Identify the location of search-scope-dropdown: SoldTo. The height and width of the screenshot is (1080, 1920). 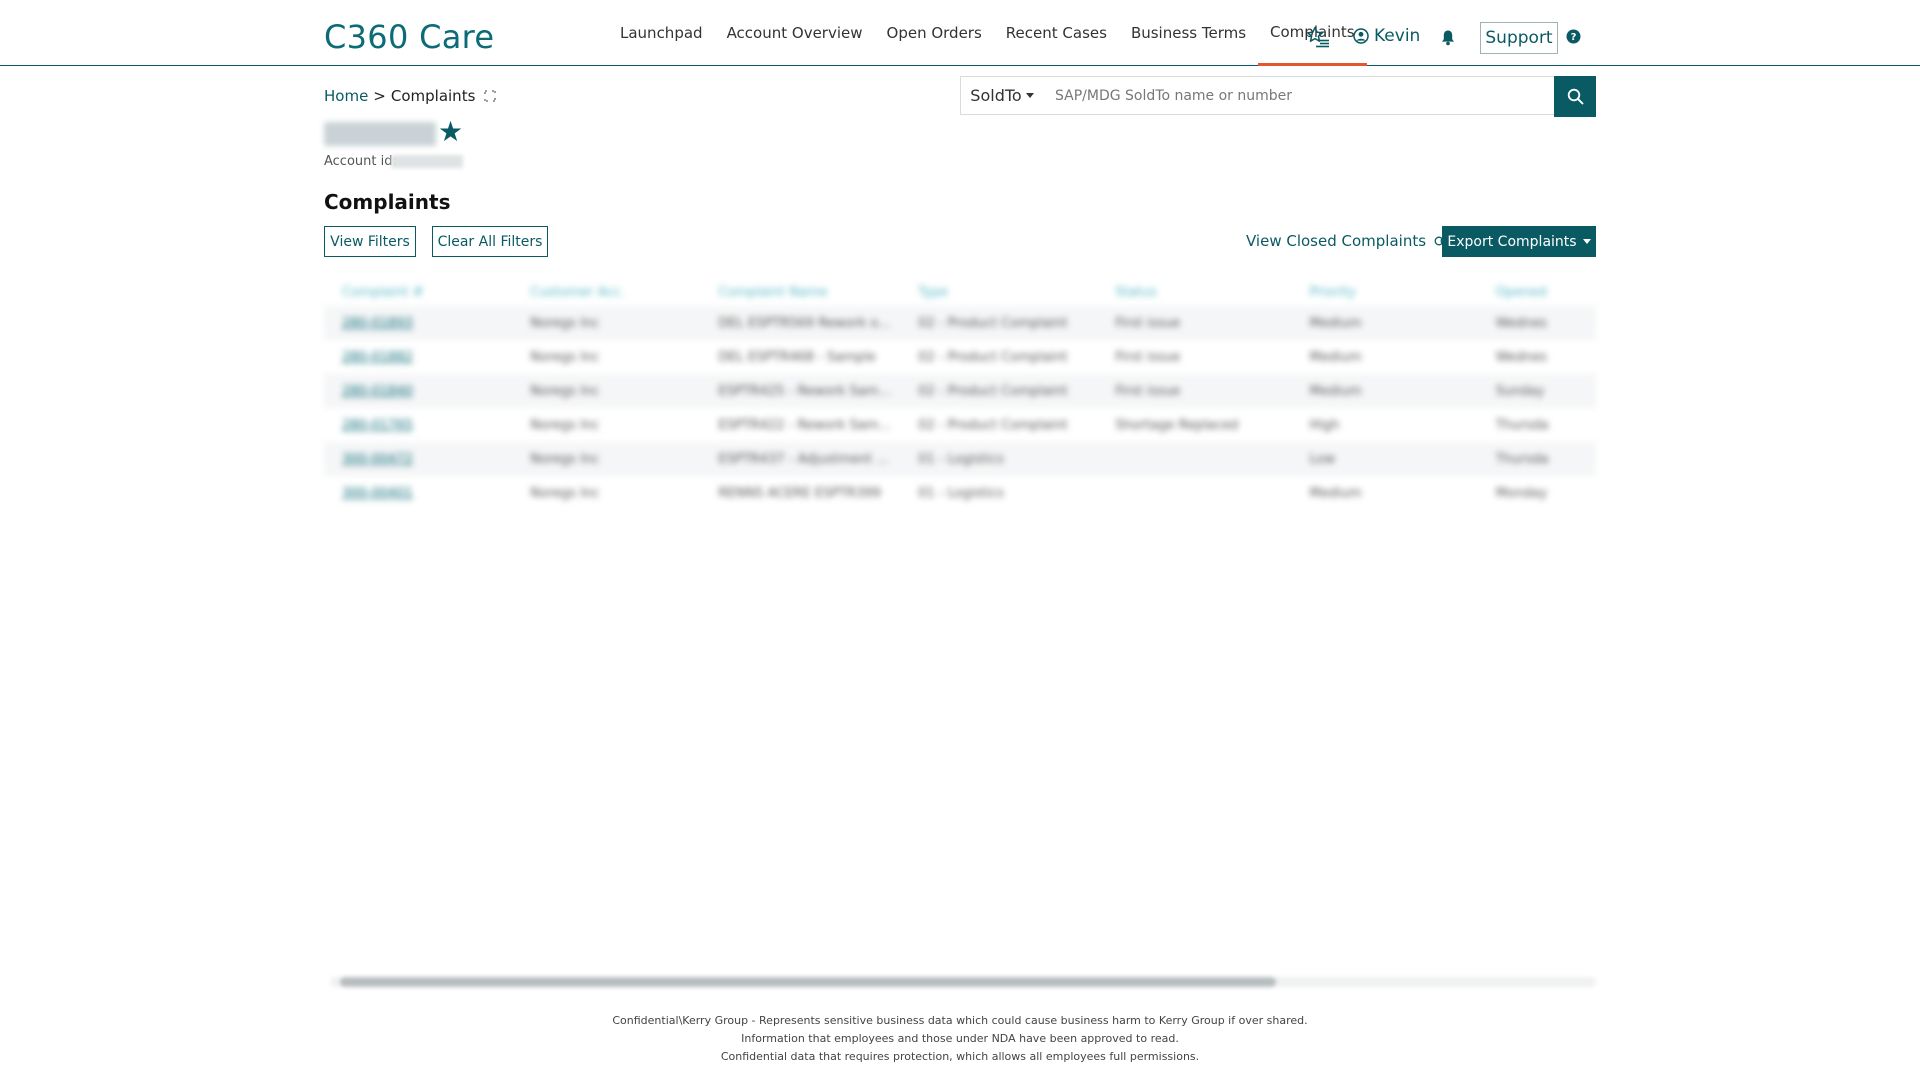
(1002, 95).